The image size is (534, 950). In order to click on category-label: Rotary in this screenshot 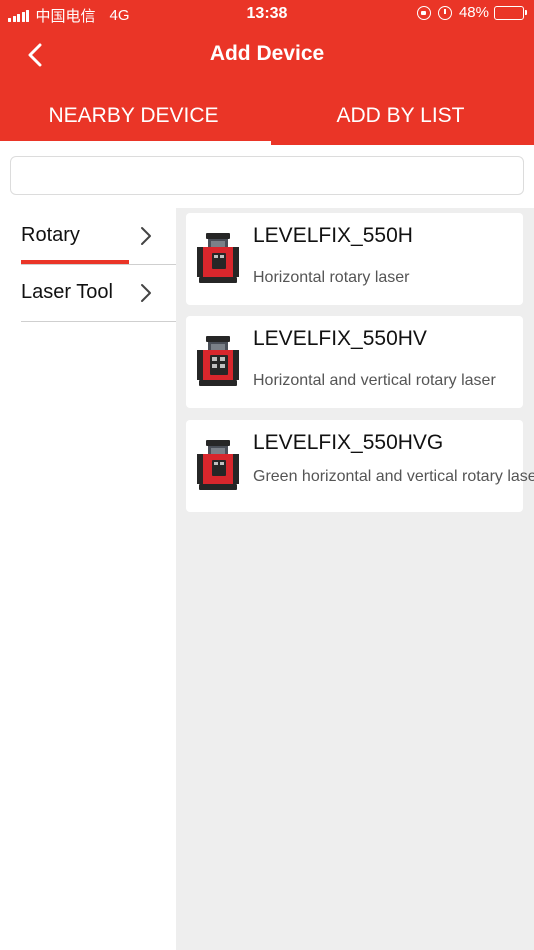, I will do `click(50, 235)`.